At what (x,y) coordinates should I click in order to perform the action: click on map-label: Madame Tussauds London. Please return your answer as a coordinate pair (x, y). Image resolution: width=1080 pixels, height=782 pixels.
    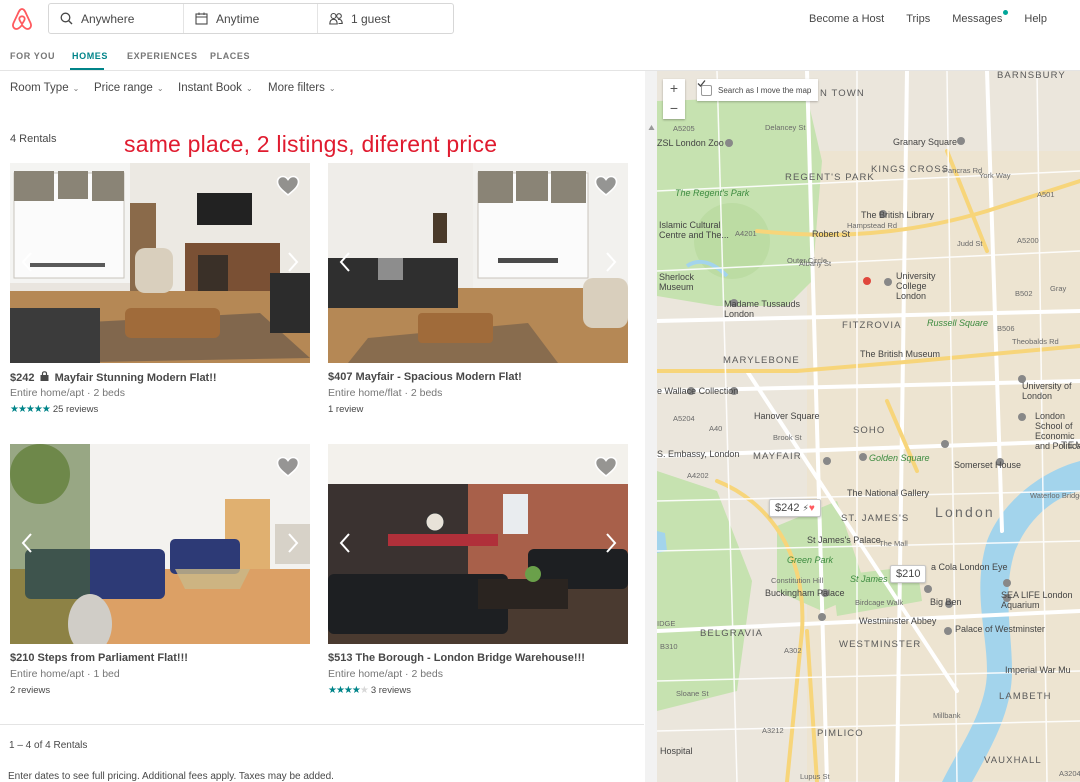
    Looking at the image, I should click on (762, 309).